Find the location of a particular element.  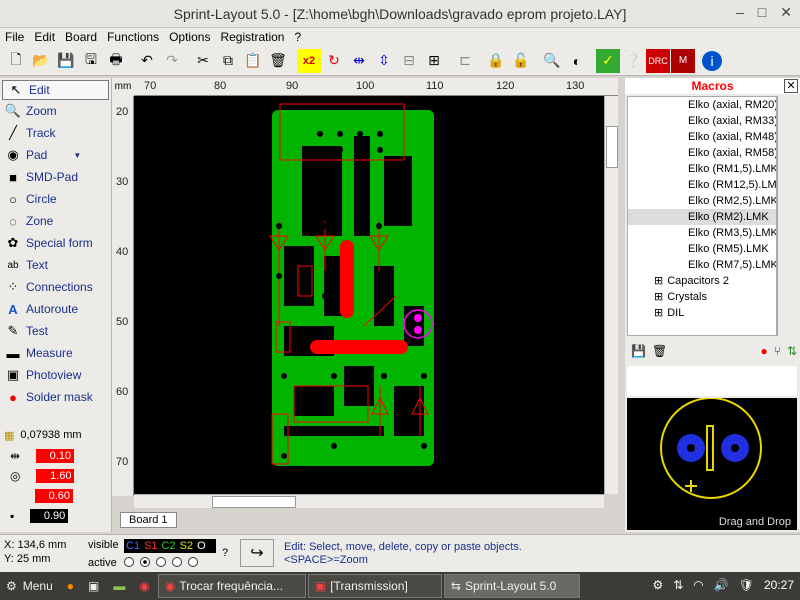

layer-c1: C1 is located at coordinates (133, 546).